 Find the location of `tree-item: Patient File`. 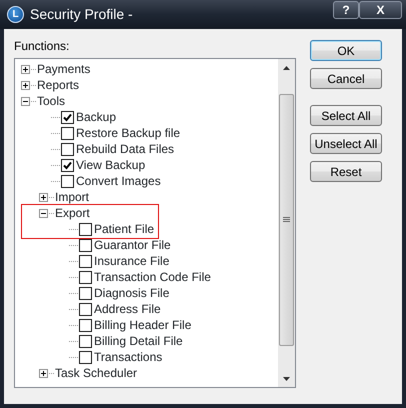

tree-item: Patient File is located at coordinates (124, 229).